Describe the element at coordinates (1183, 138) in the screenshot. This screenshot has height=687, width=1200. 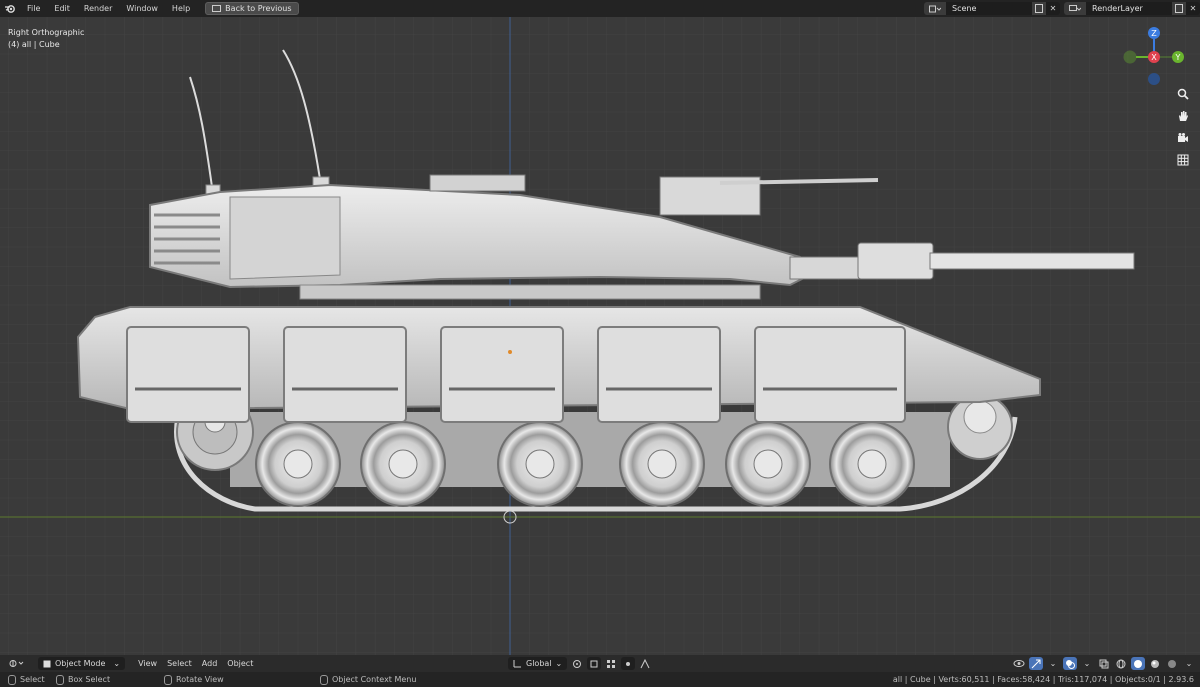
I see `camera-icon` at that location.